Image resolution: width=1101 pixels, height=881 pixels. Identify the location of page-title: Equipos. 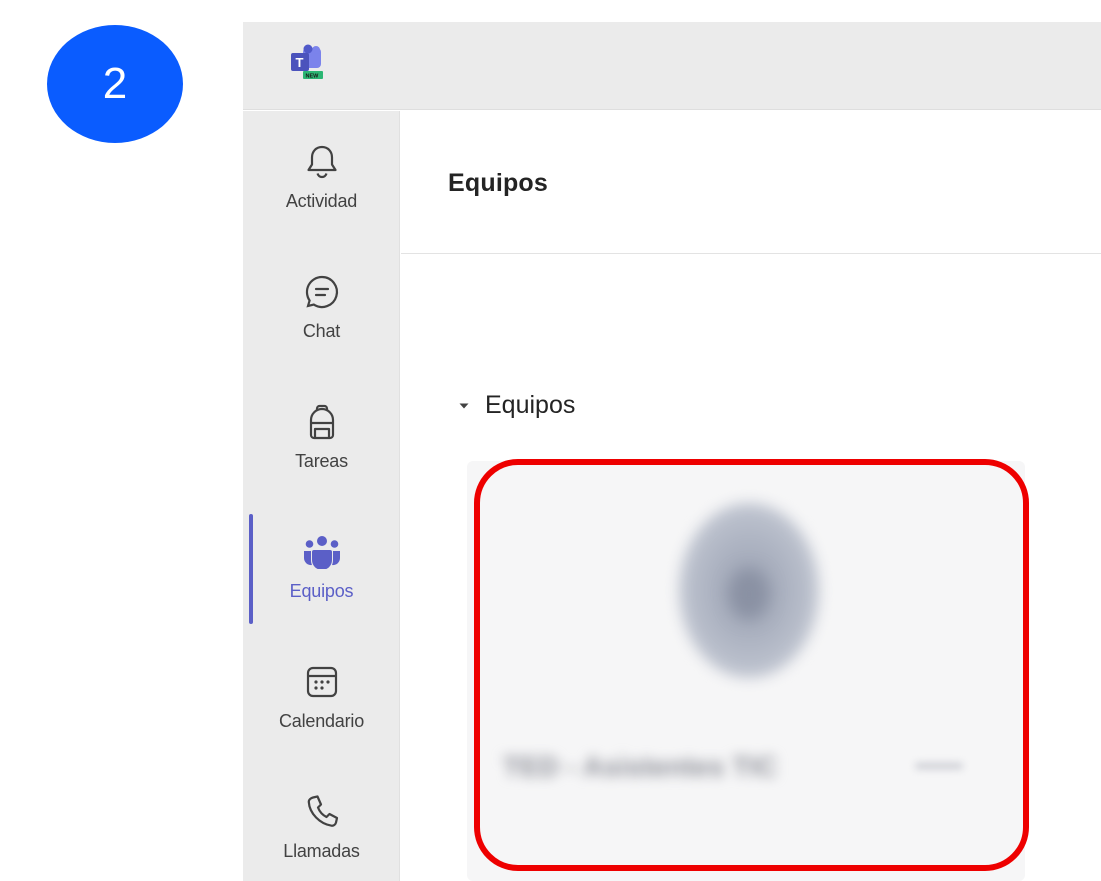
(498, 183).